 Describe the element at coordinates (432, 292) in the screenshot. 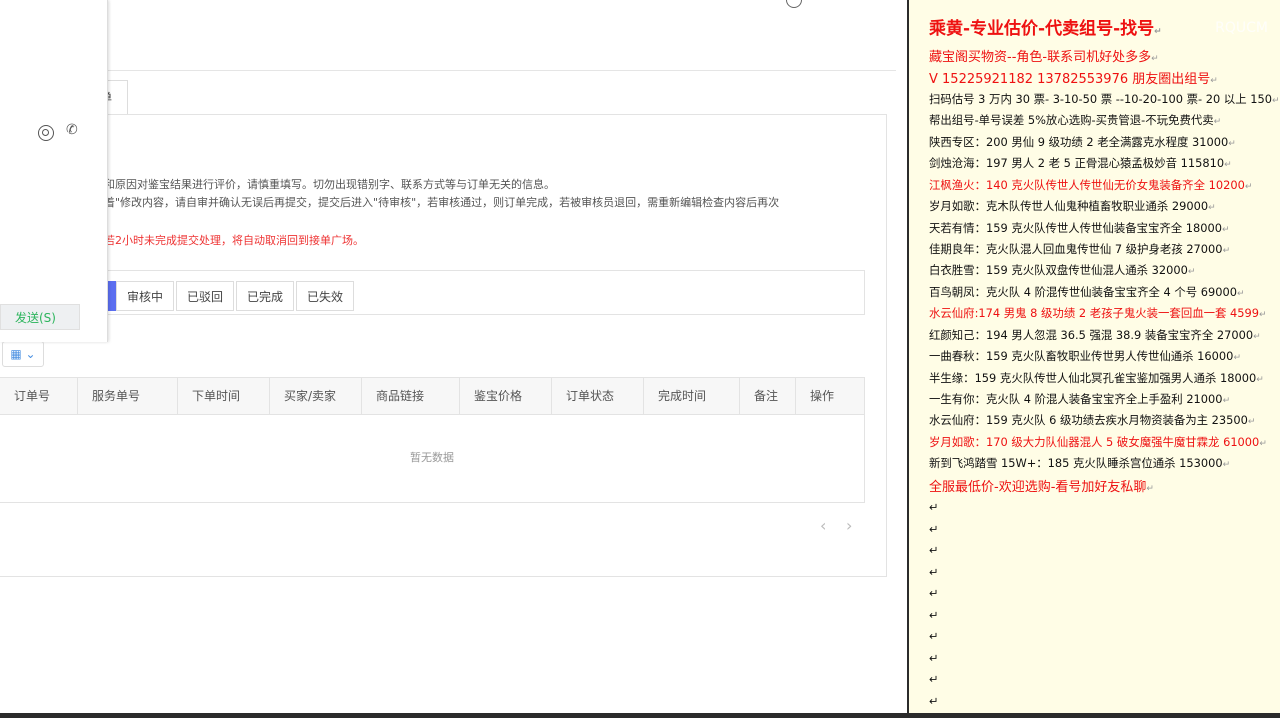

I see `status-tab-bar: 审核中 已驳回 已完成 已失效` at that location.